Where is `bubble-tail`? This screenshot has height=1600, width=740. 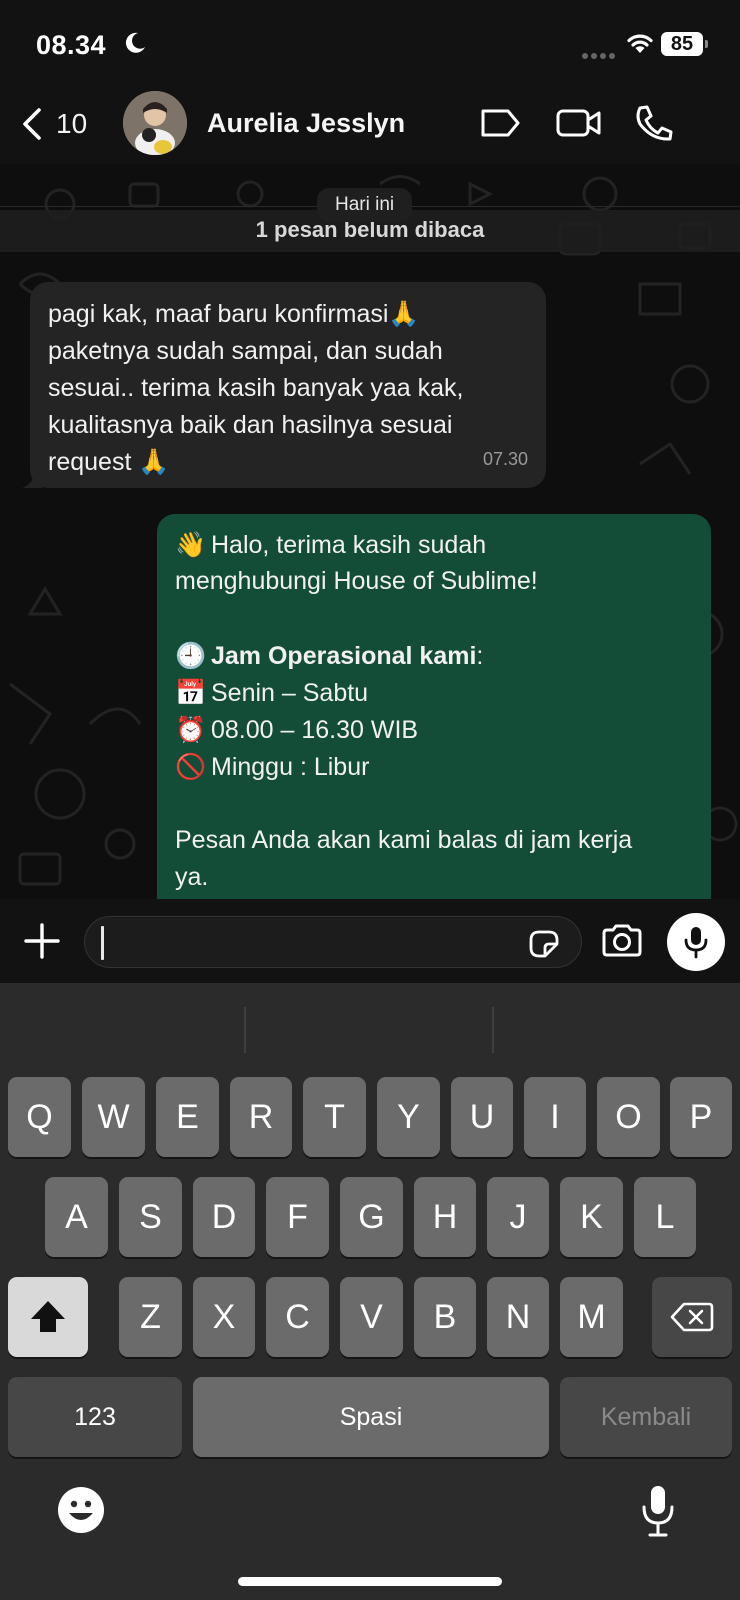 bubble-tail is located at coordinates (32, 478).